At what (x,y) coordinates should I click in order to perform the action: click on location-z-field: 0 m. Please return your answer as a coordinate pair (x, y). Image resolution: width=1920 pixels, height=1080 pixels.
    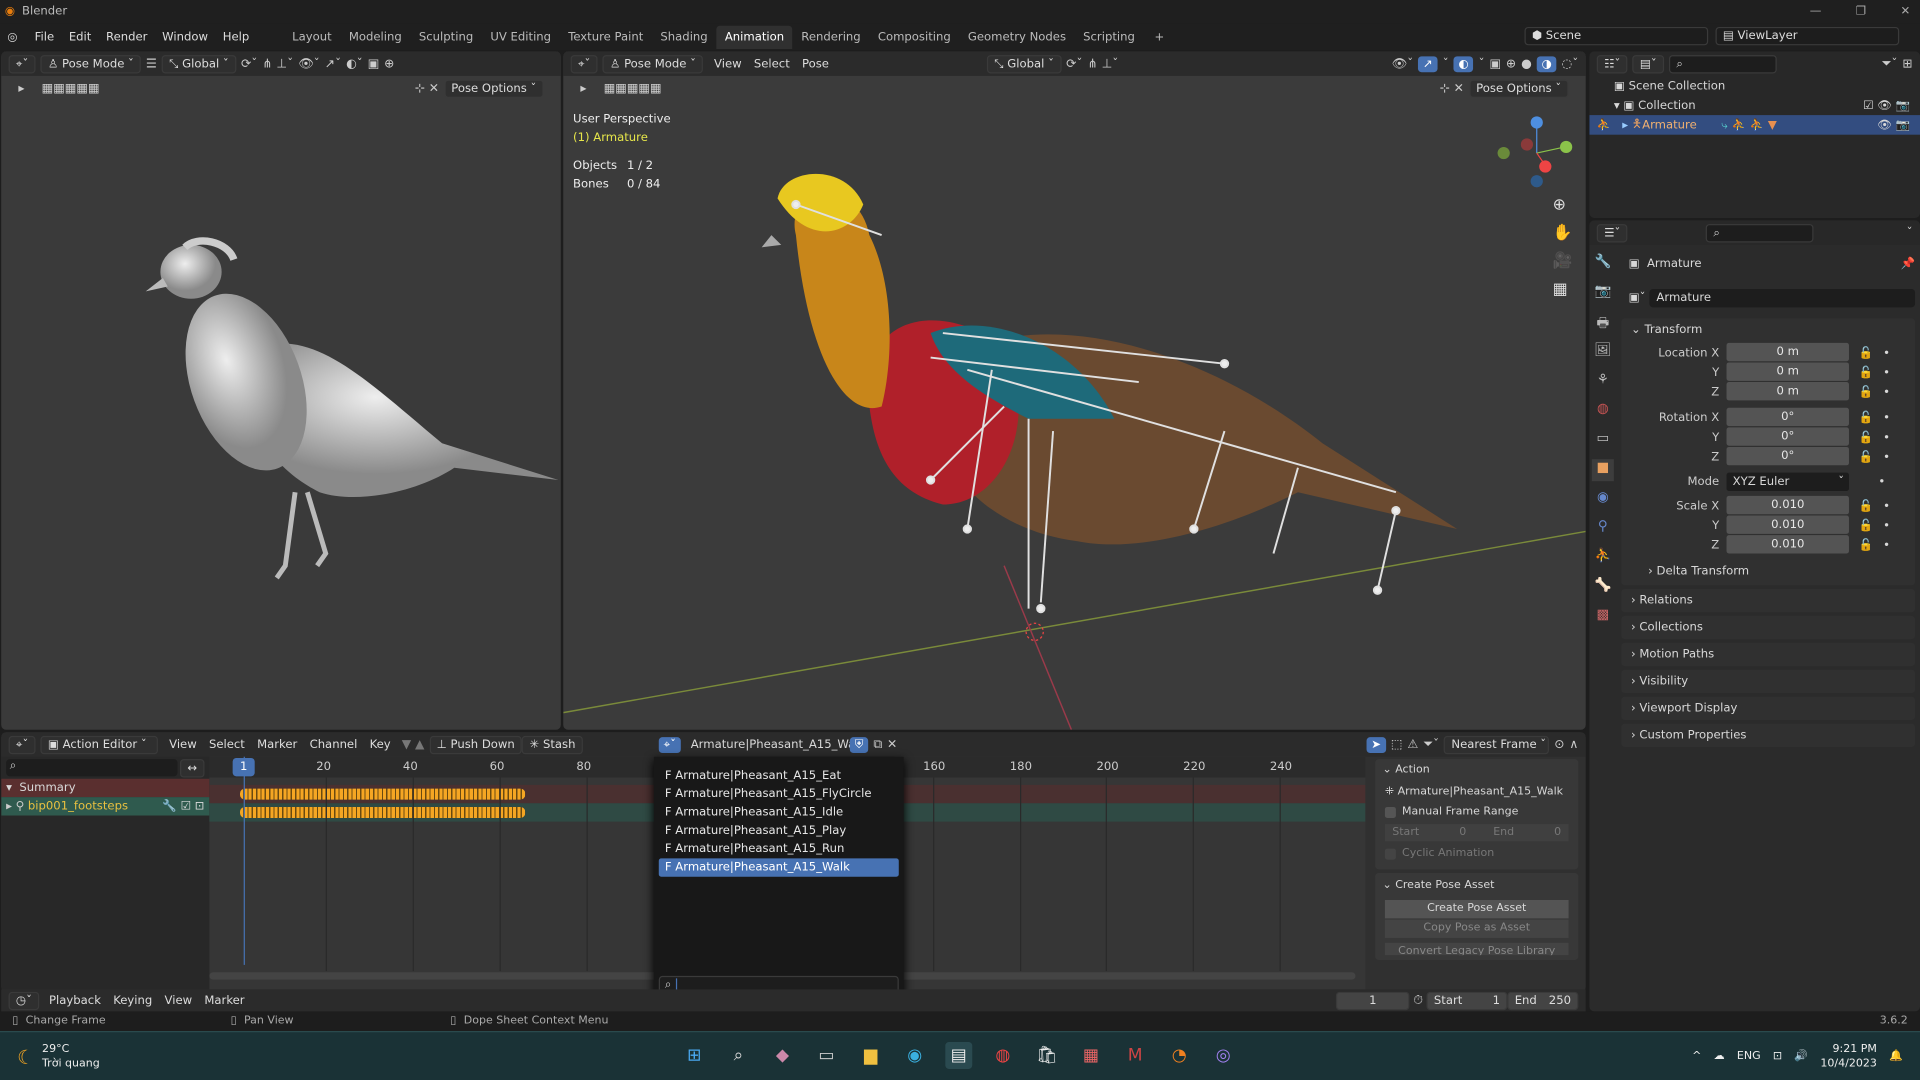
    Looking at the image, I should click on (1787, 391).